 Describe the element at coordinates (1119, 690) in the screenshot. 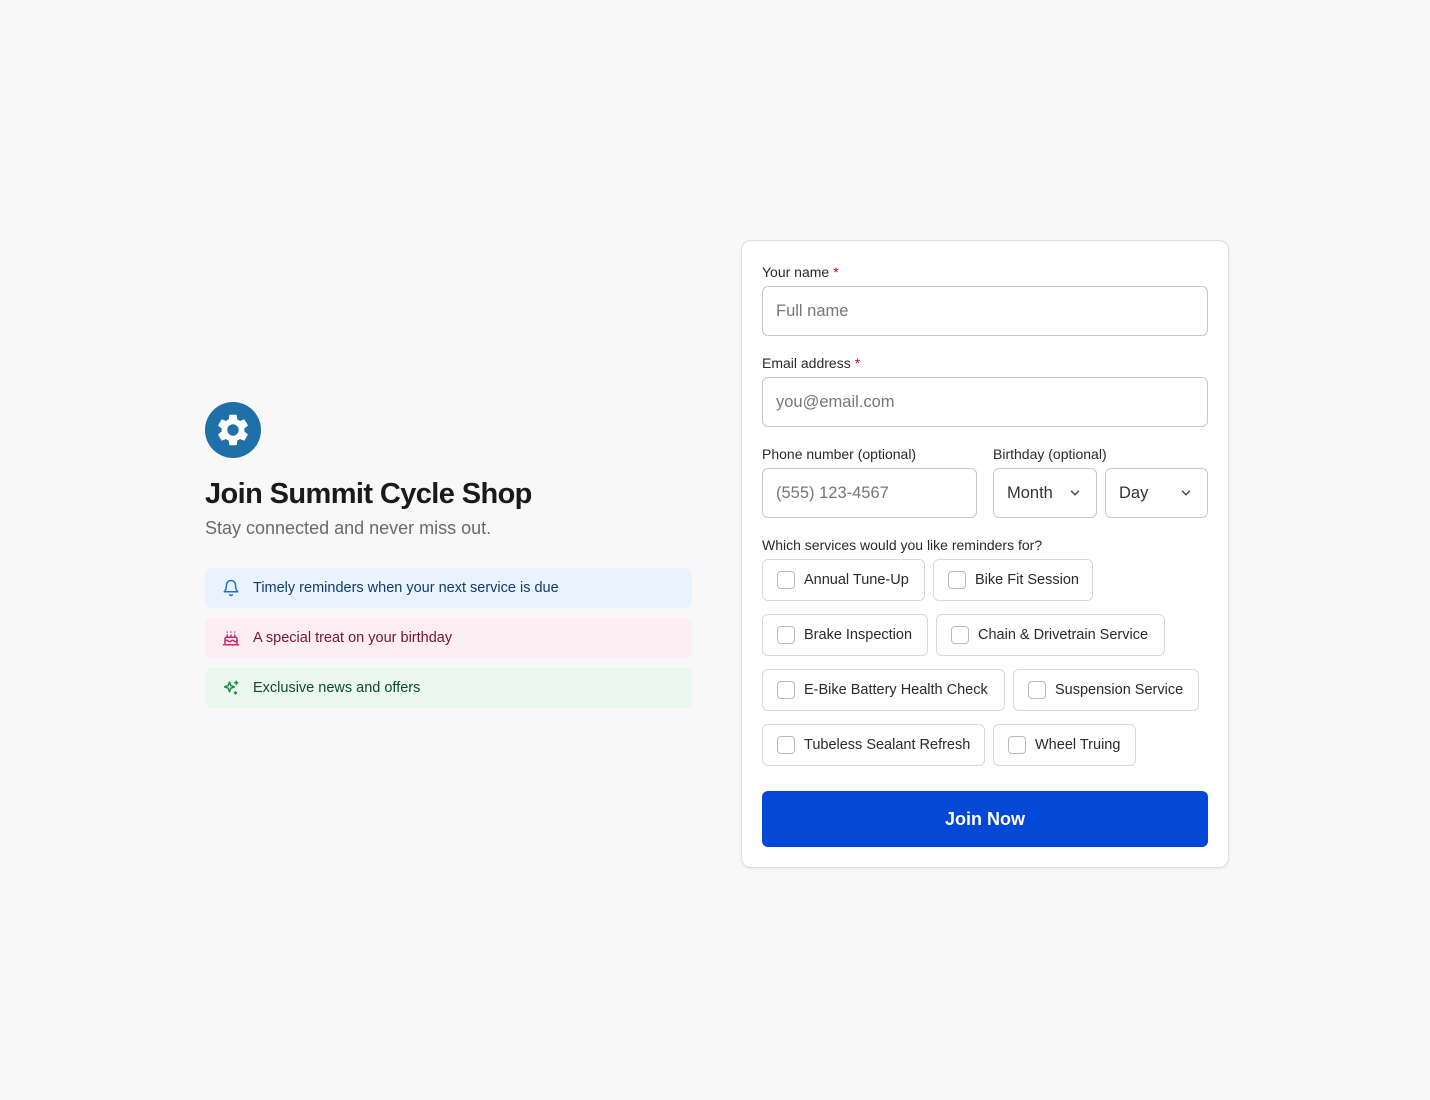

I see `service-option-label: Suspension Service` at that location.